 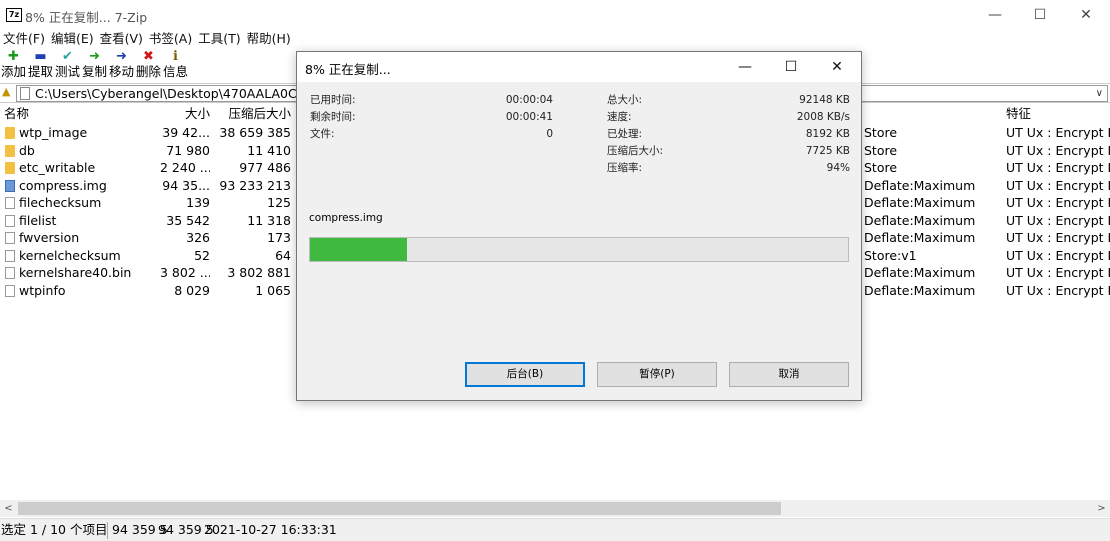 What do you see at coordinates (525, 374) in the screenshot?
I see `background-button: 后台(B)` at bounding box center [525, 374].